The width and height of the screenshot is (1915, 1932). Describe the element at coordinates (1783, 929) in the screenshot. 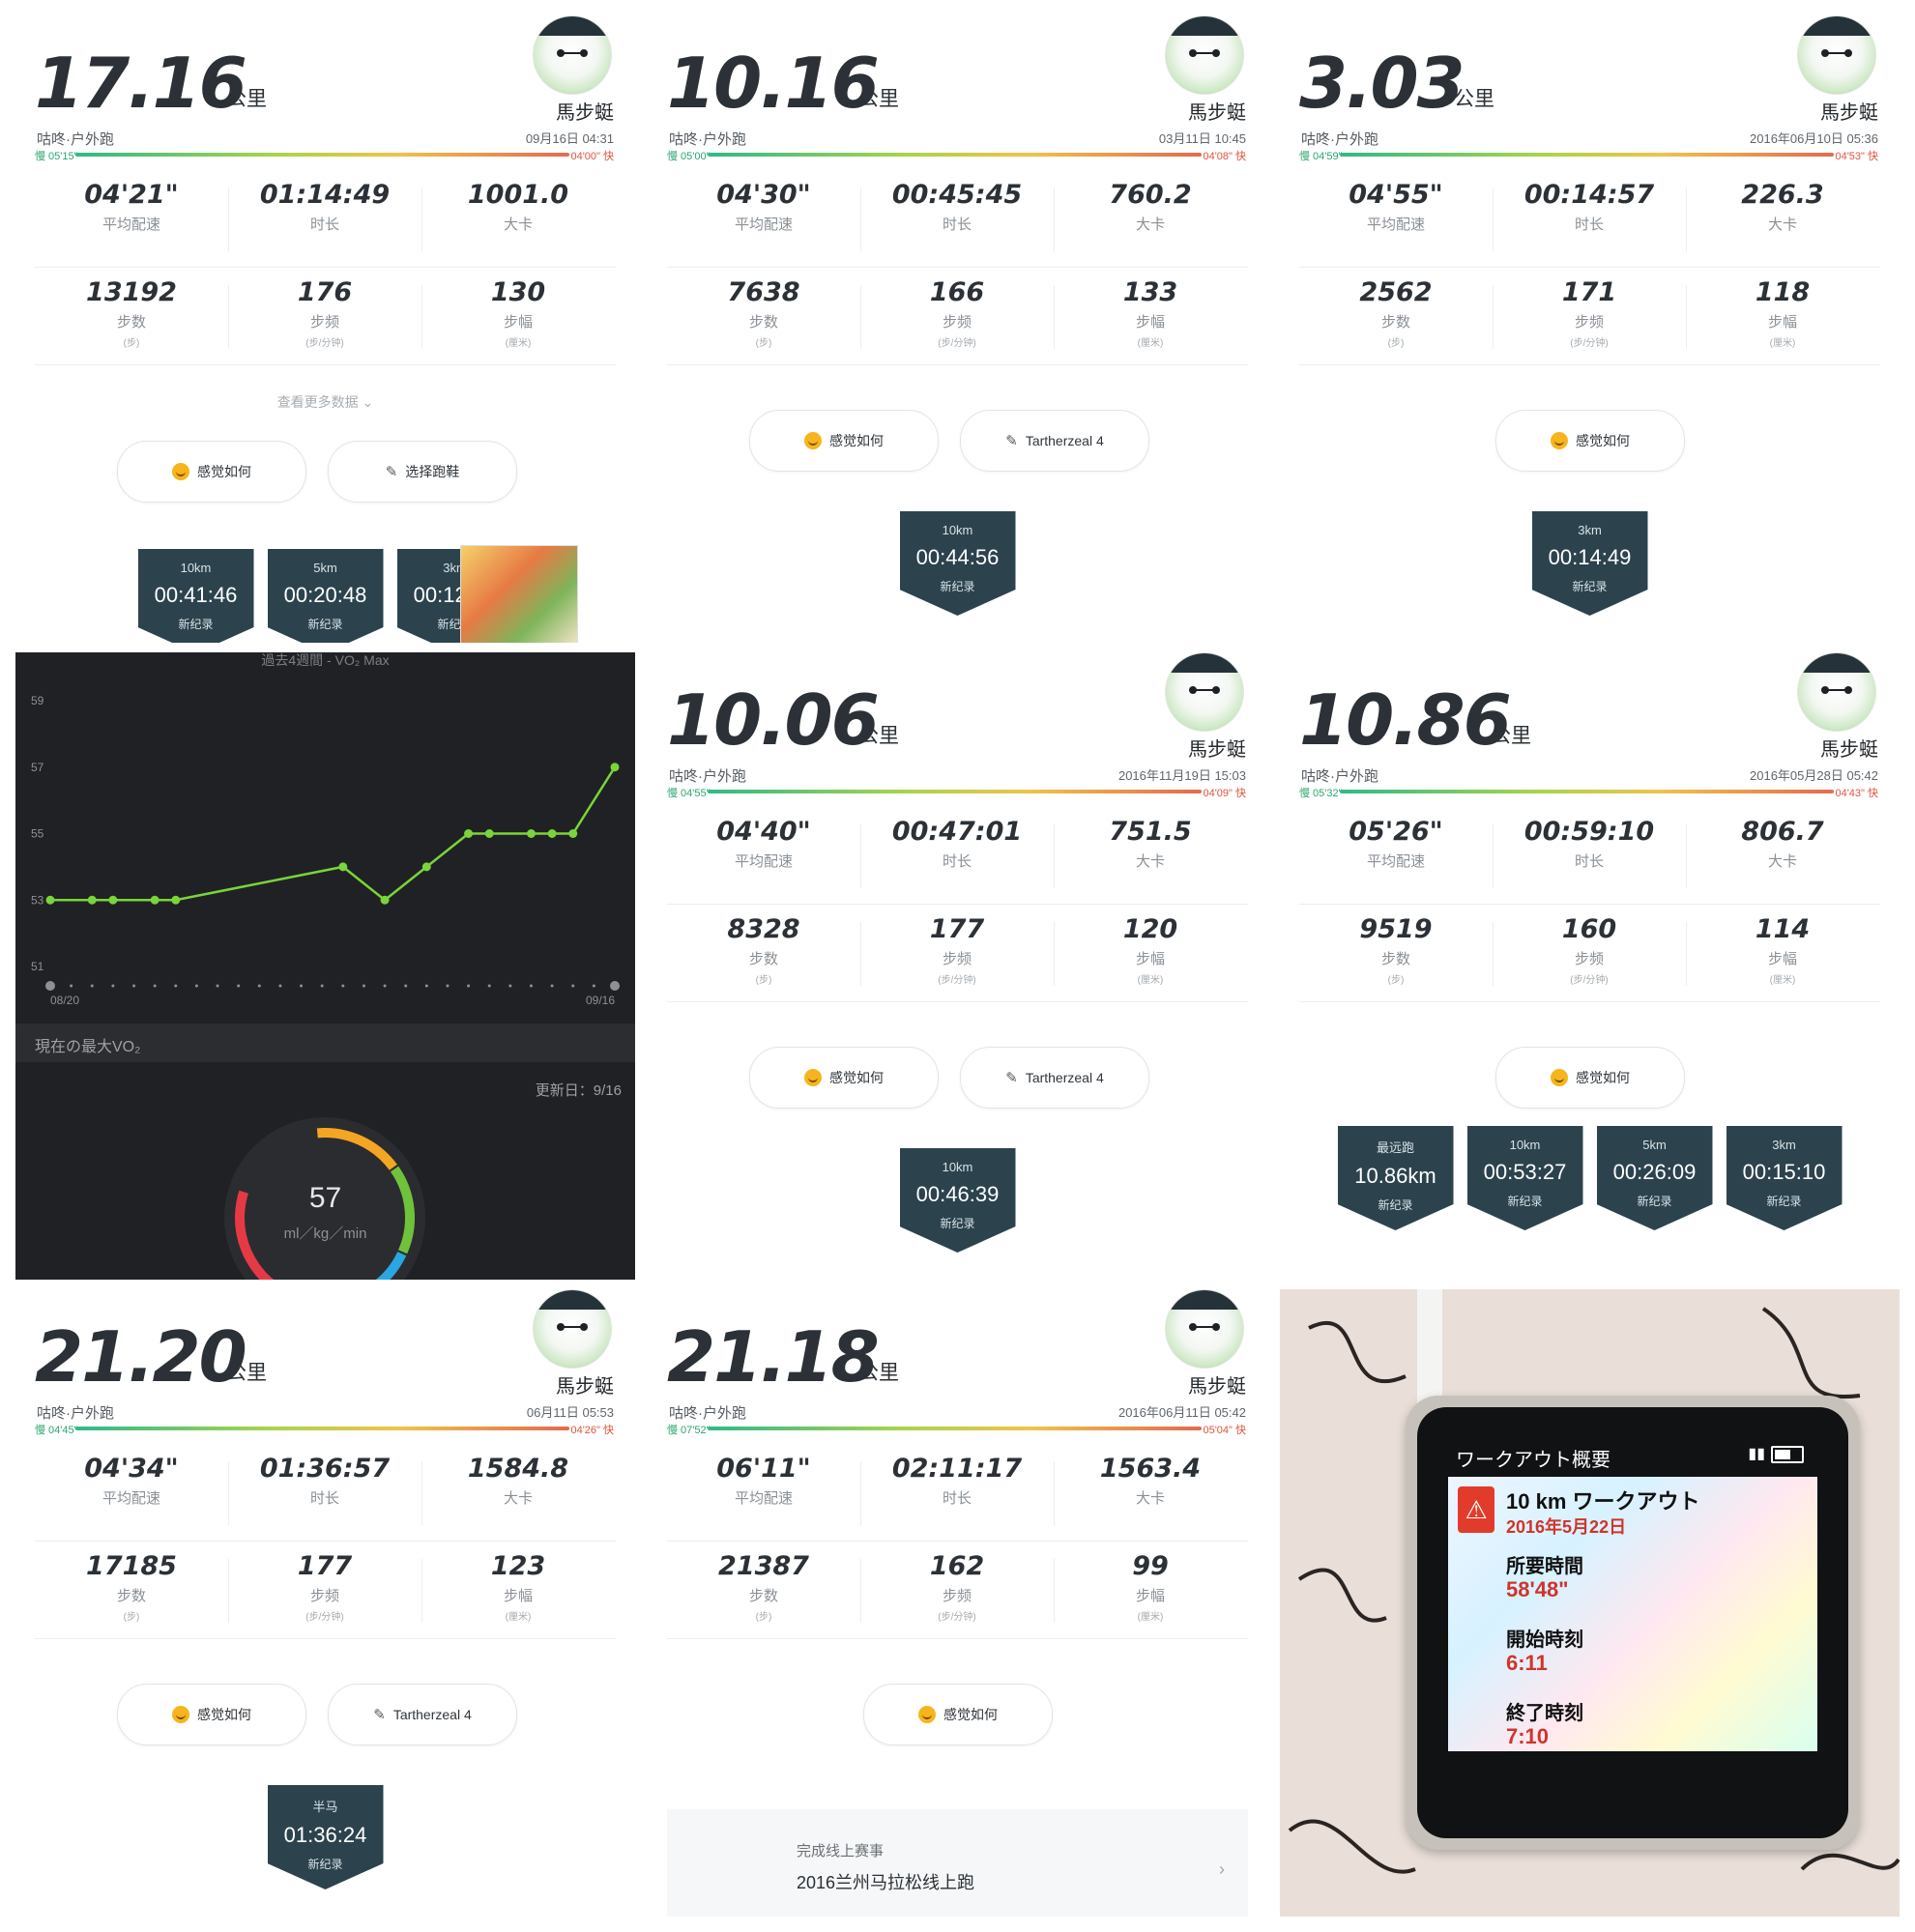

I see `stat-value: 114` at that location.